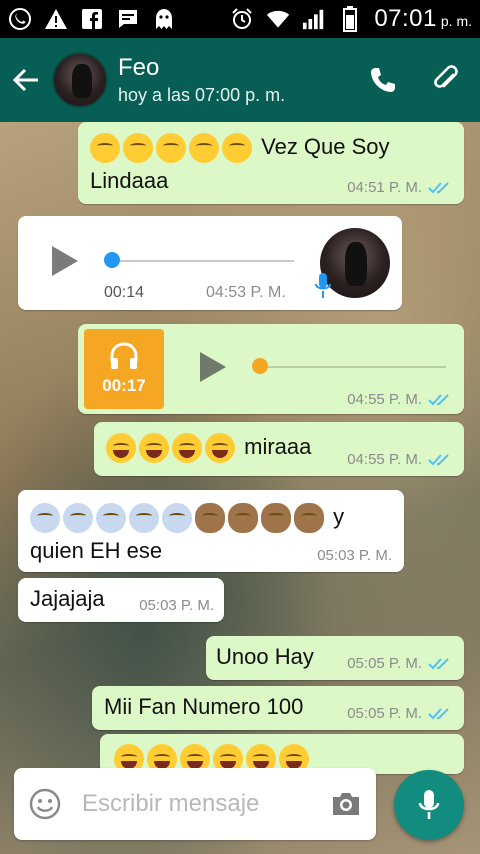 The height and width of the screenshot is (854, 480). I want to click on emoji-icon, so click(45, 804).